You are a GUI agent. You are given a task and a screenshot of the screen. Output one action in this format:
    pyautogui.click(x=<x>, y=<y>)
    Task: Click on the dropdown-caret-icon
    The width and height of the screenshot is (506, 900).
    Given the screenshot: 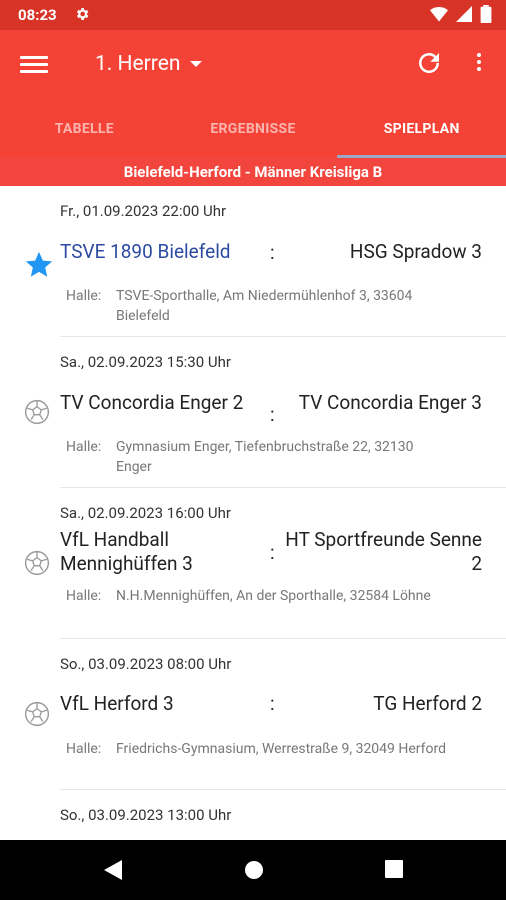 What is the action you would take?
    pyautogui.click(x=196, y=64)
    